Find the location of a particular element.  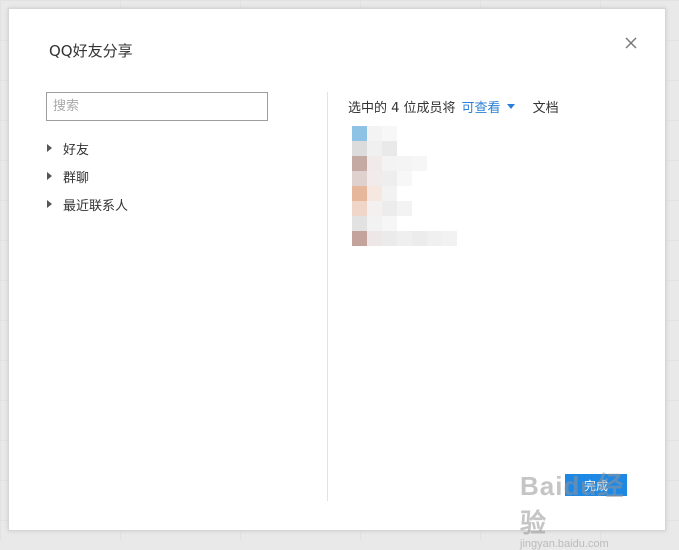

permission-dropdown: 可查看 is located at coordinates (488, 106).